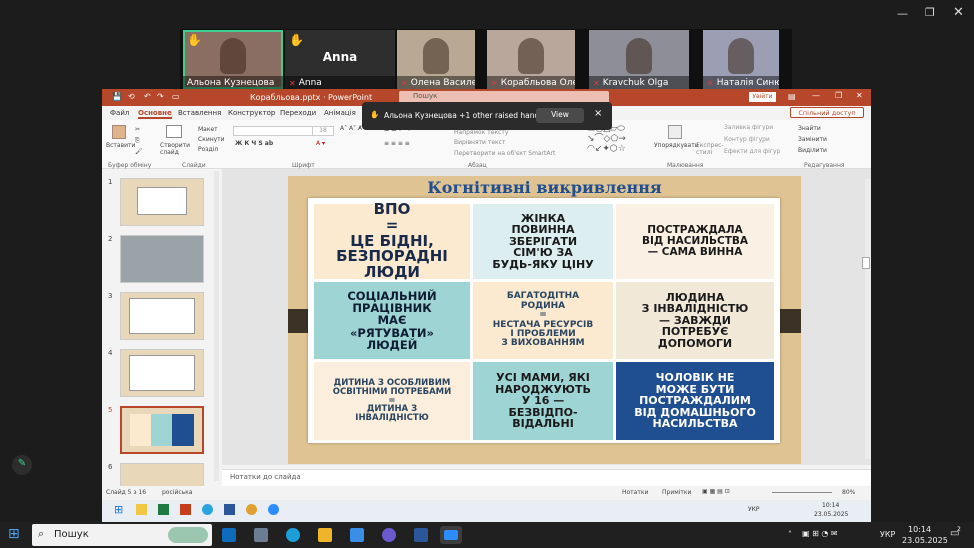 The image size is (974, 548). Describe the element at coordinates (546, 477) in the screenshot. I see `notes-pane: Нотатки до слайда` at that location.